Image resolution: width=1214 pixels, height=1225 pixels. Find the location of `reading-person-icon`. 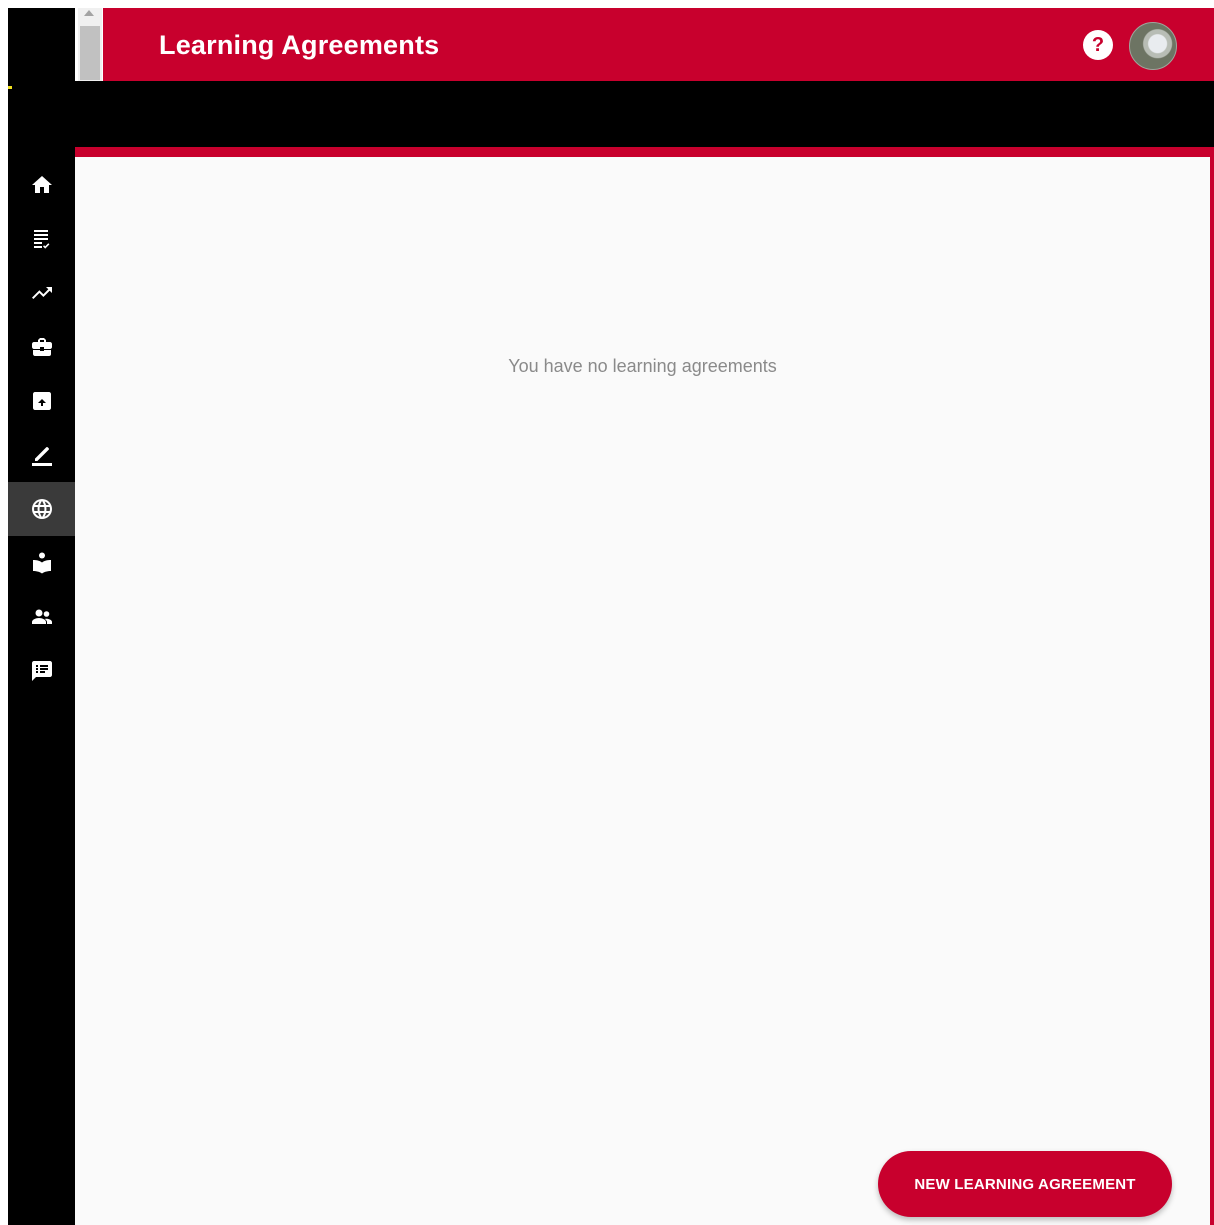

reading-person-icon is located at coordinates (41, 563).